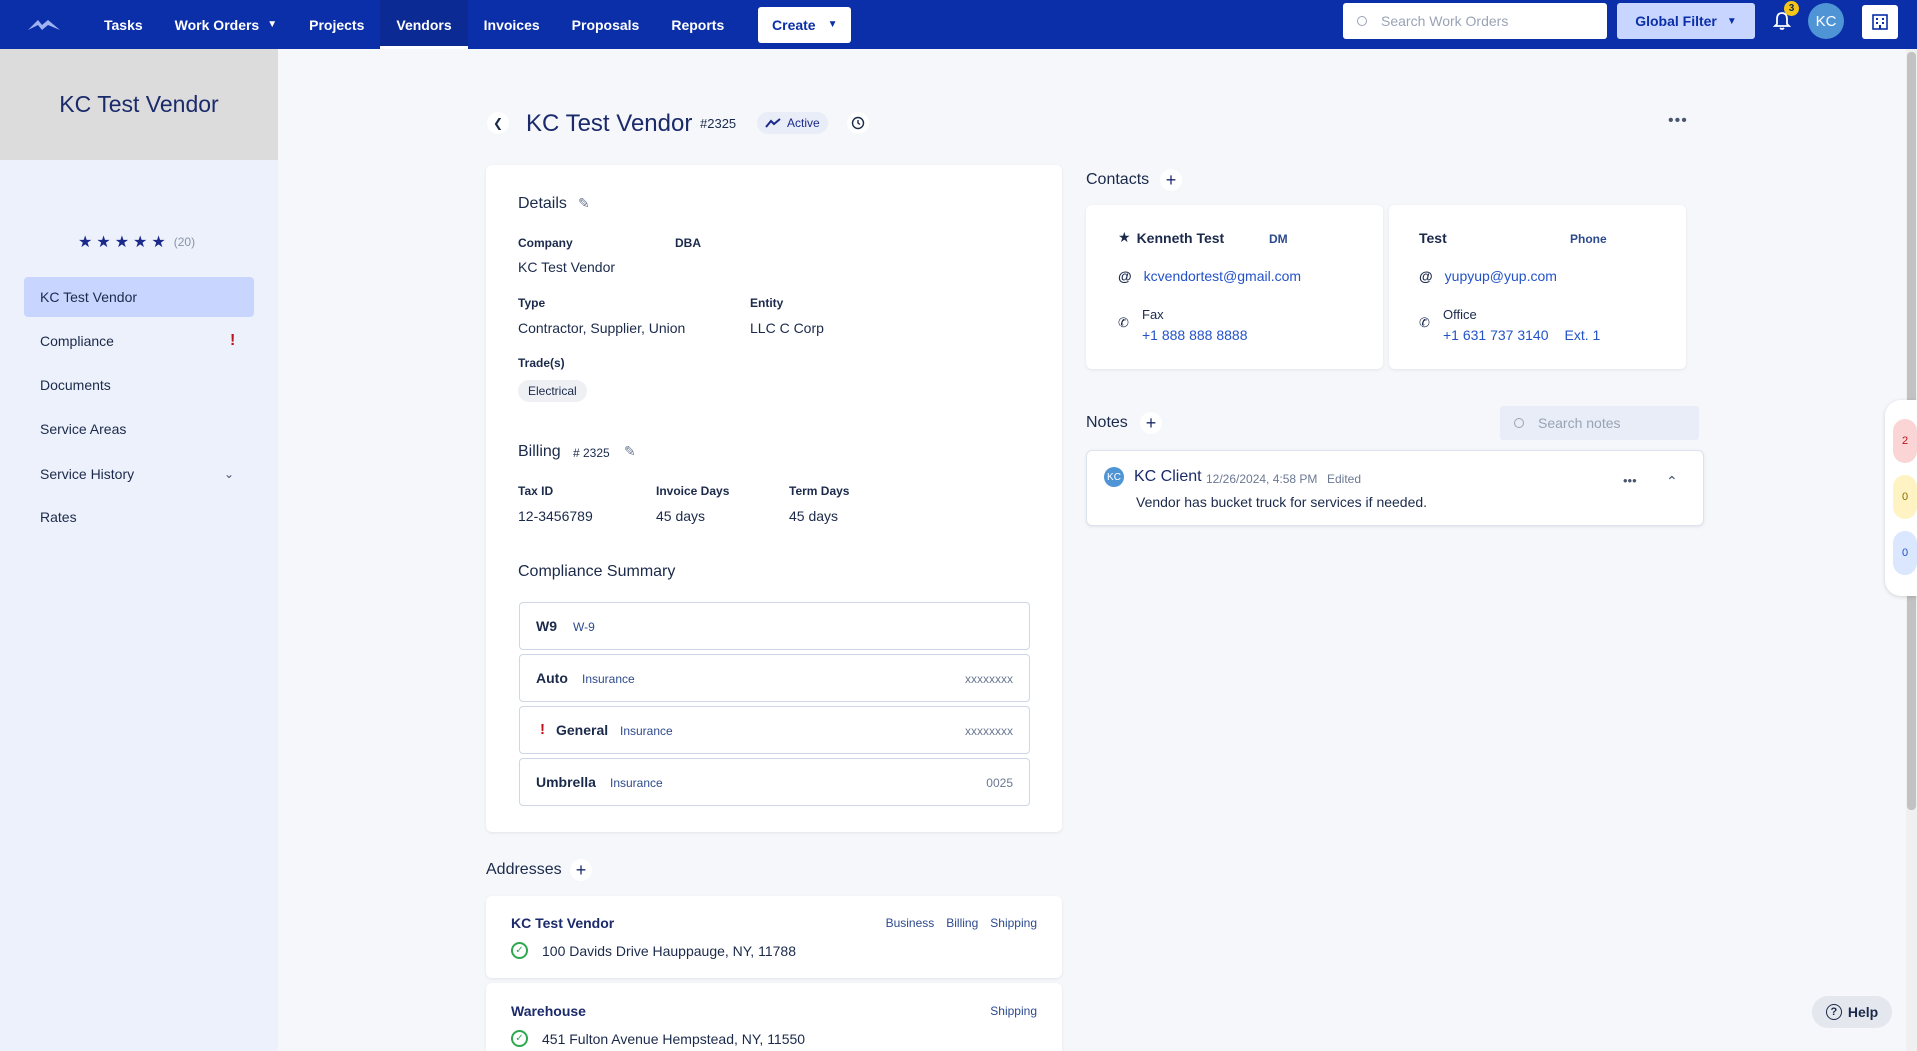  Describe the element at coordinates (1905, 553) in the screenshot. I see `open-count-pill: 0` at that location.